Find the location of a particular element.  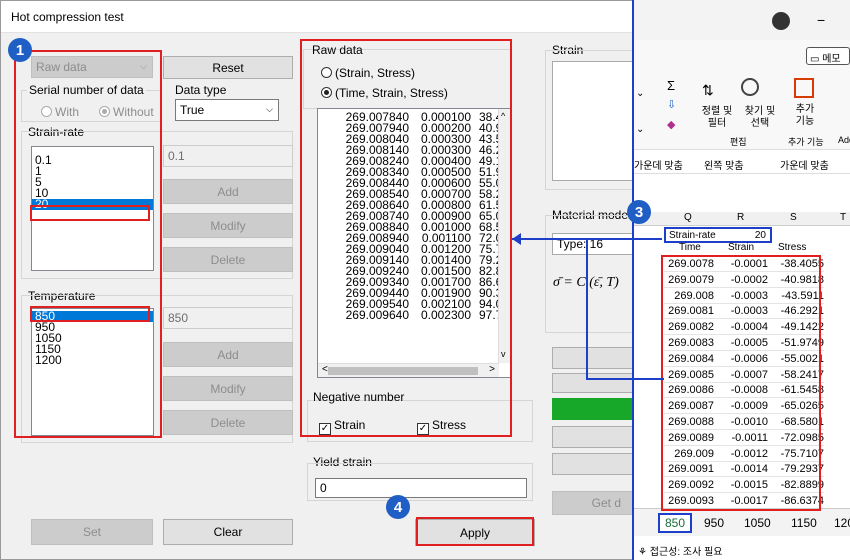

datatype-value: True is located at coordinates (192, 110).